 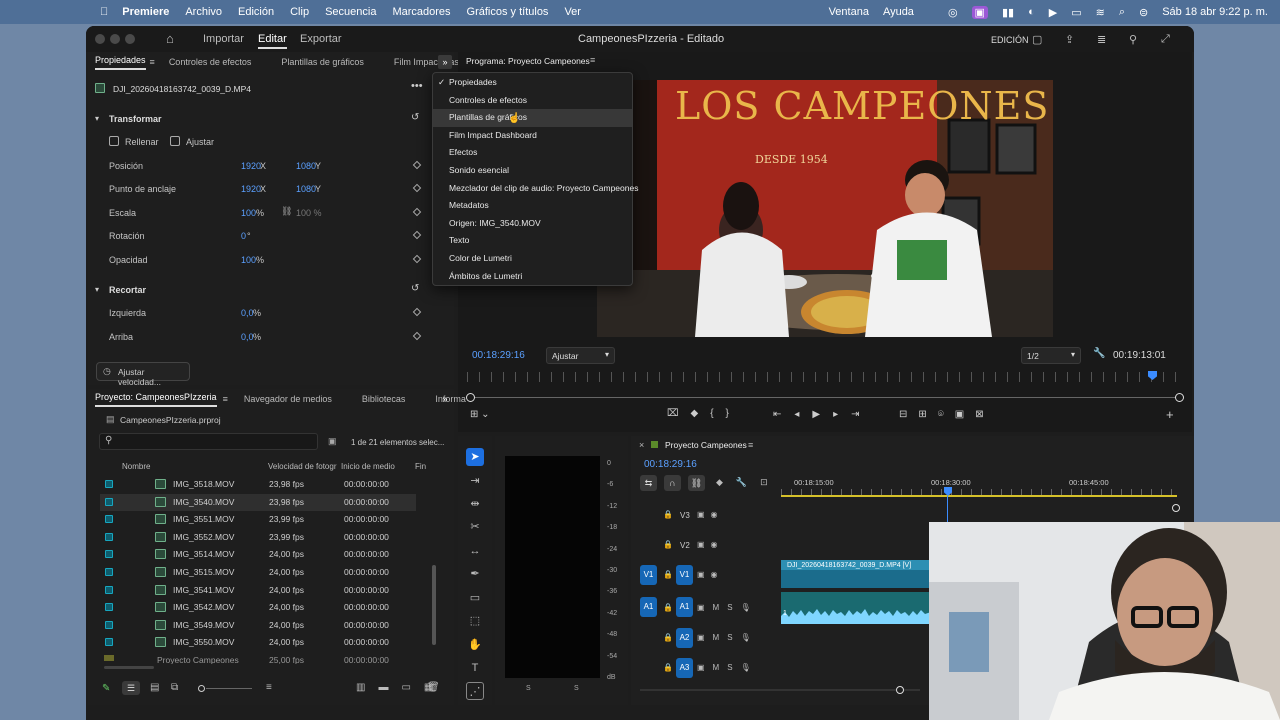 I want to click on selection-tool-icon: ➤, so click(x=475, y=457).